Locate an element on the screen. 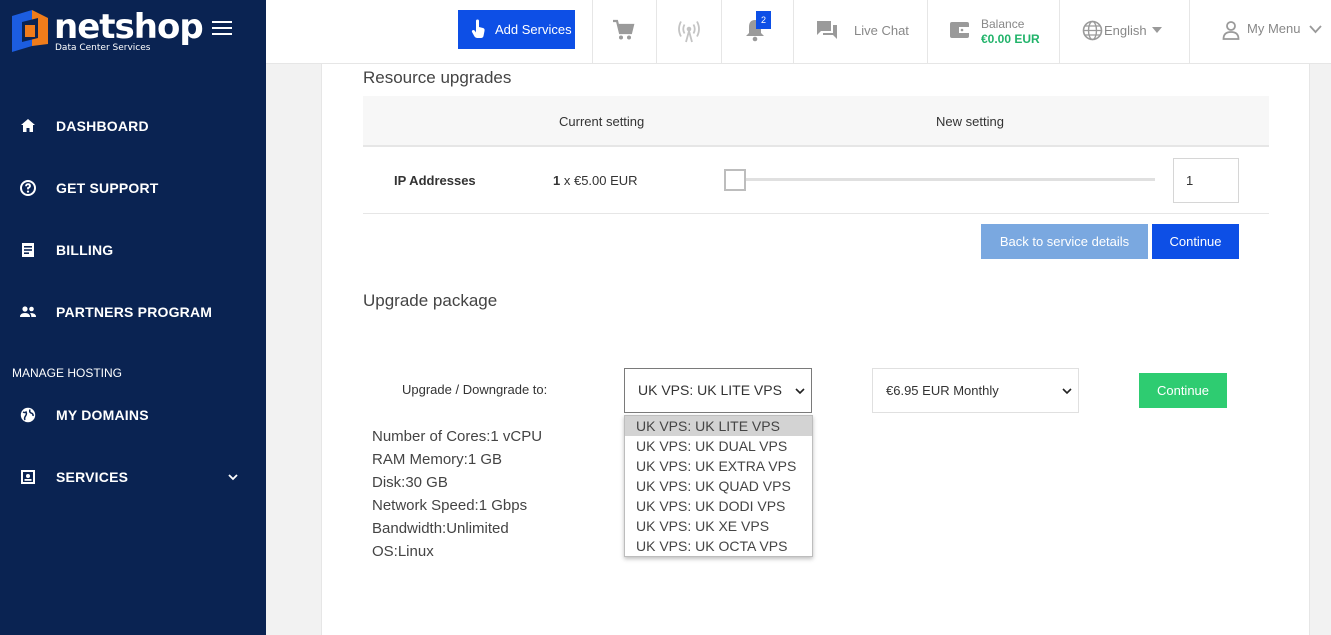 The width and height of the screenshot is (1331, 635). back-to-service-details-button: Back to service details is located at coordinates (1064, 241).